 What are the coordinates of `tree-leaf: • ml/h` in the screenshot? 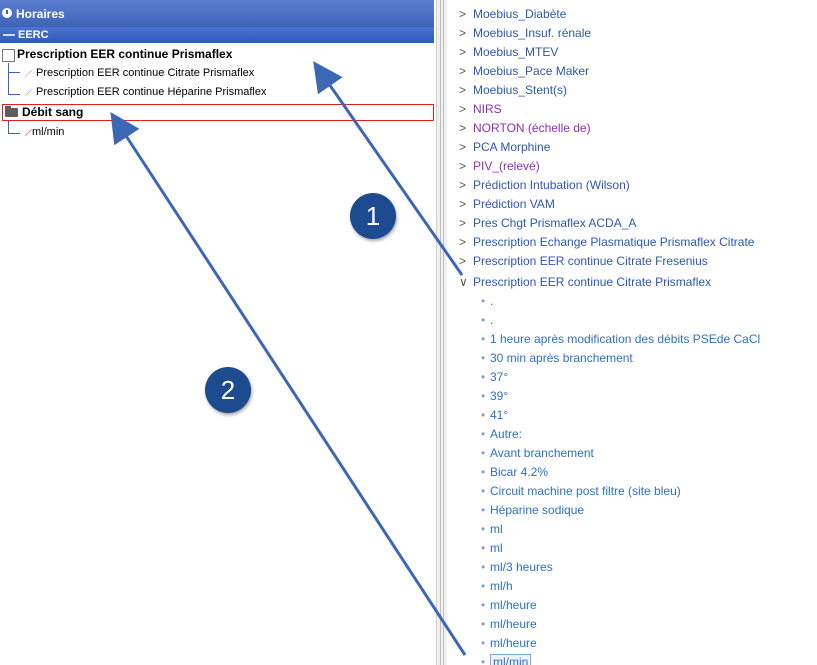 It's located at (497, 586).